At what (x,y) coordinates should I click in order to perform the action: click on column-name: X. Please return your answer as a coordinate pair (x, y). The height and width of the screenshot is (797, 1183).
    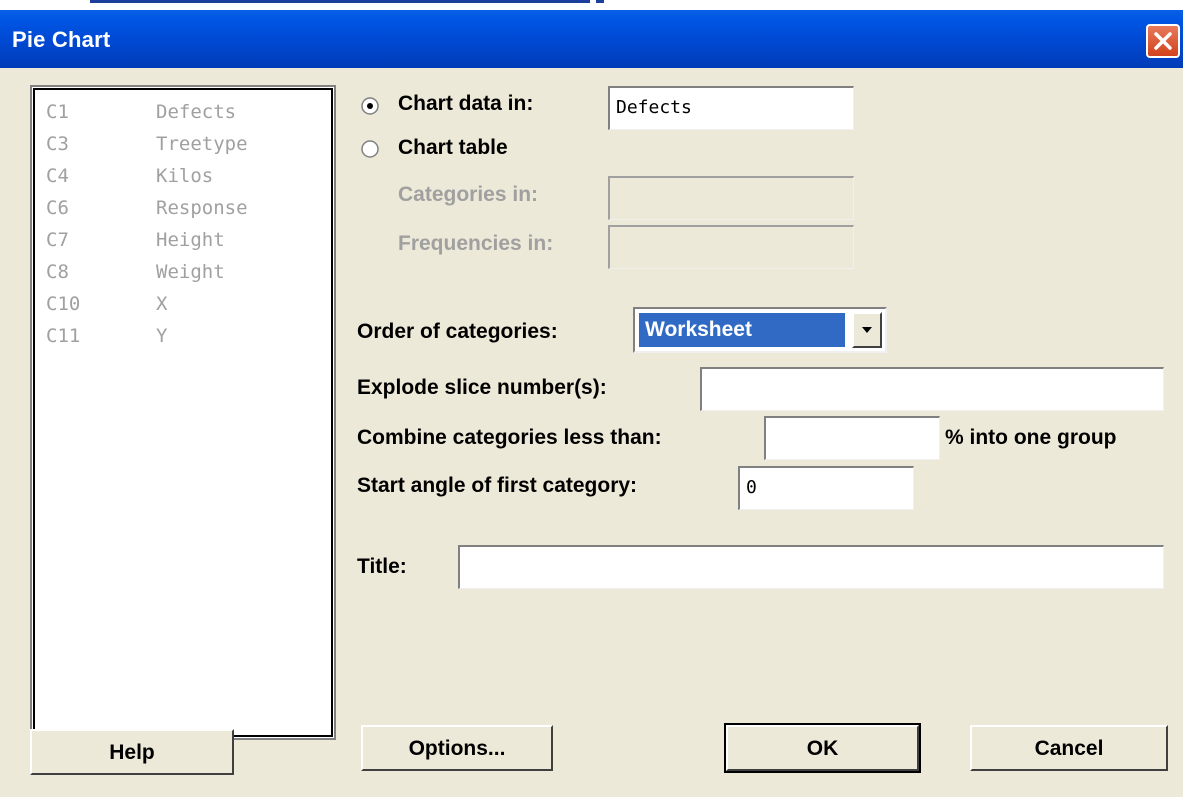
    Looking at the image, I should click on (162, 304).